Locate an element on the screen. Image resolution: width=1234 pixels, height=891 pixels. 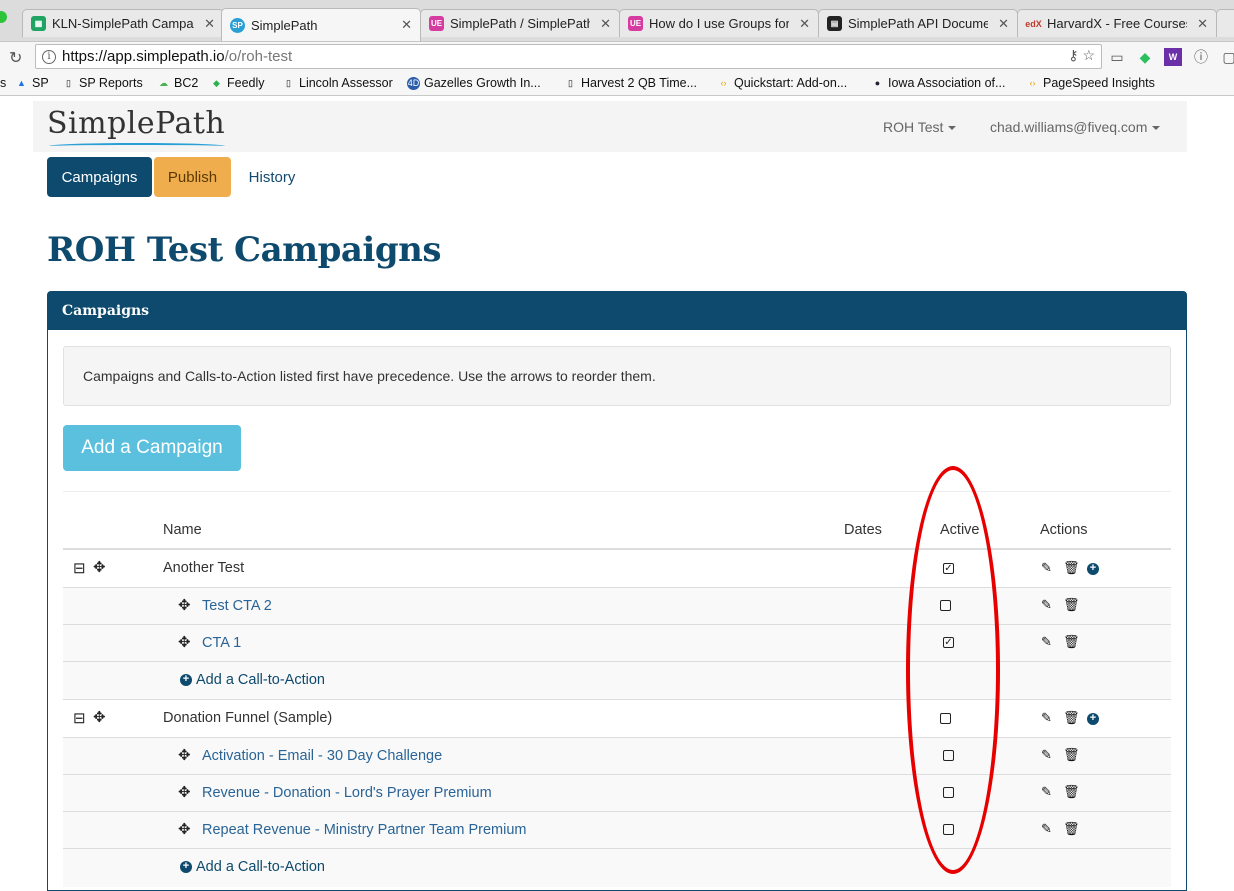
evernote-icon: ◆ is located at coordinates (1145, 57).